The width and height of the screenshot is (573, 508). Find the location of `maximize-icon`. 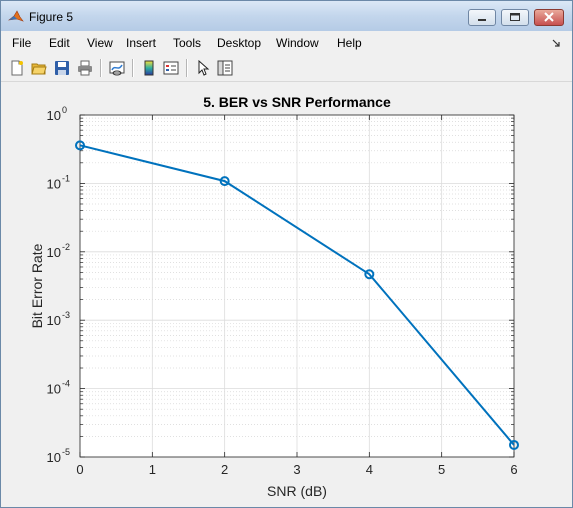

maximize-icon is located at coordinates (515, 17).